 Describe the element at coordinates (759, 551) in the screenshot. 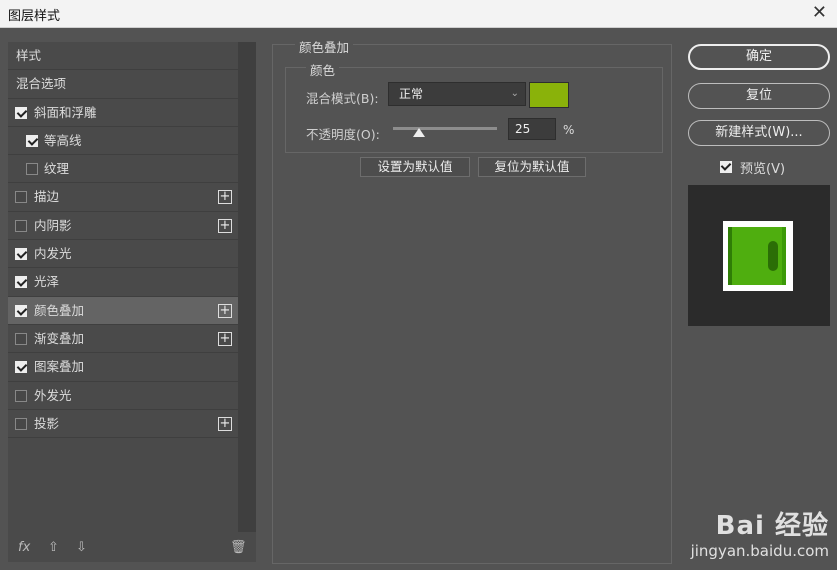

I see `watermark-url: jingyan.baidu.com` at that location.